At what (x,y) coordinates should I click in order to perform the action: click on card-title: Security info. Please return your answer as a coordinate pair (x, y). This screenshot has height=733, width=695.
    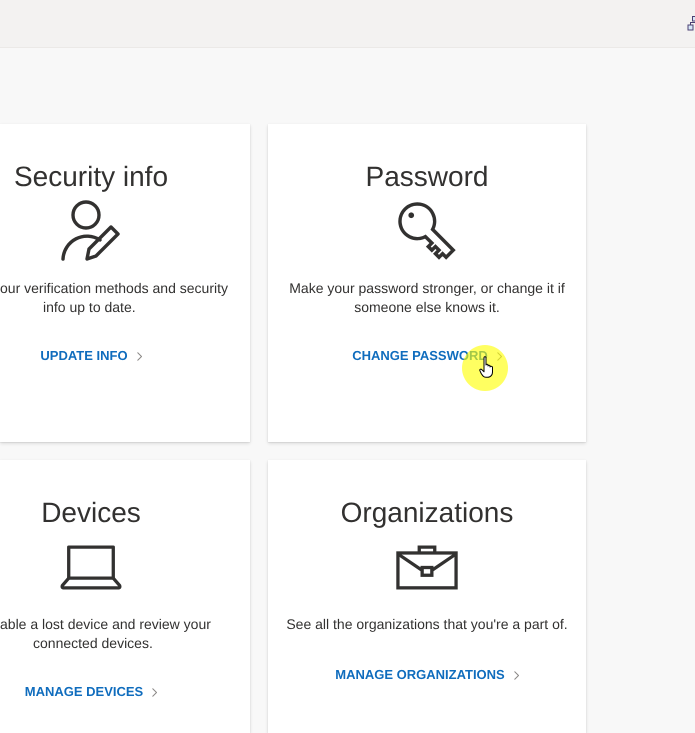
    Looking at the image, I should click on (91, 177).